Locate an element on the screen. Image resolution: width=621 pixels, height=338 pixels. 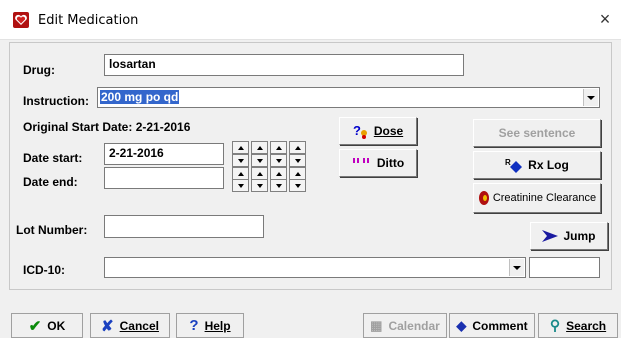
ok-label: OK is located at coordinates (56, 325).